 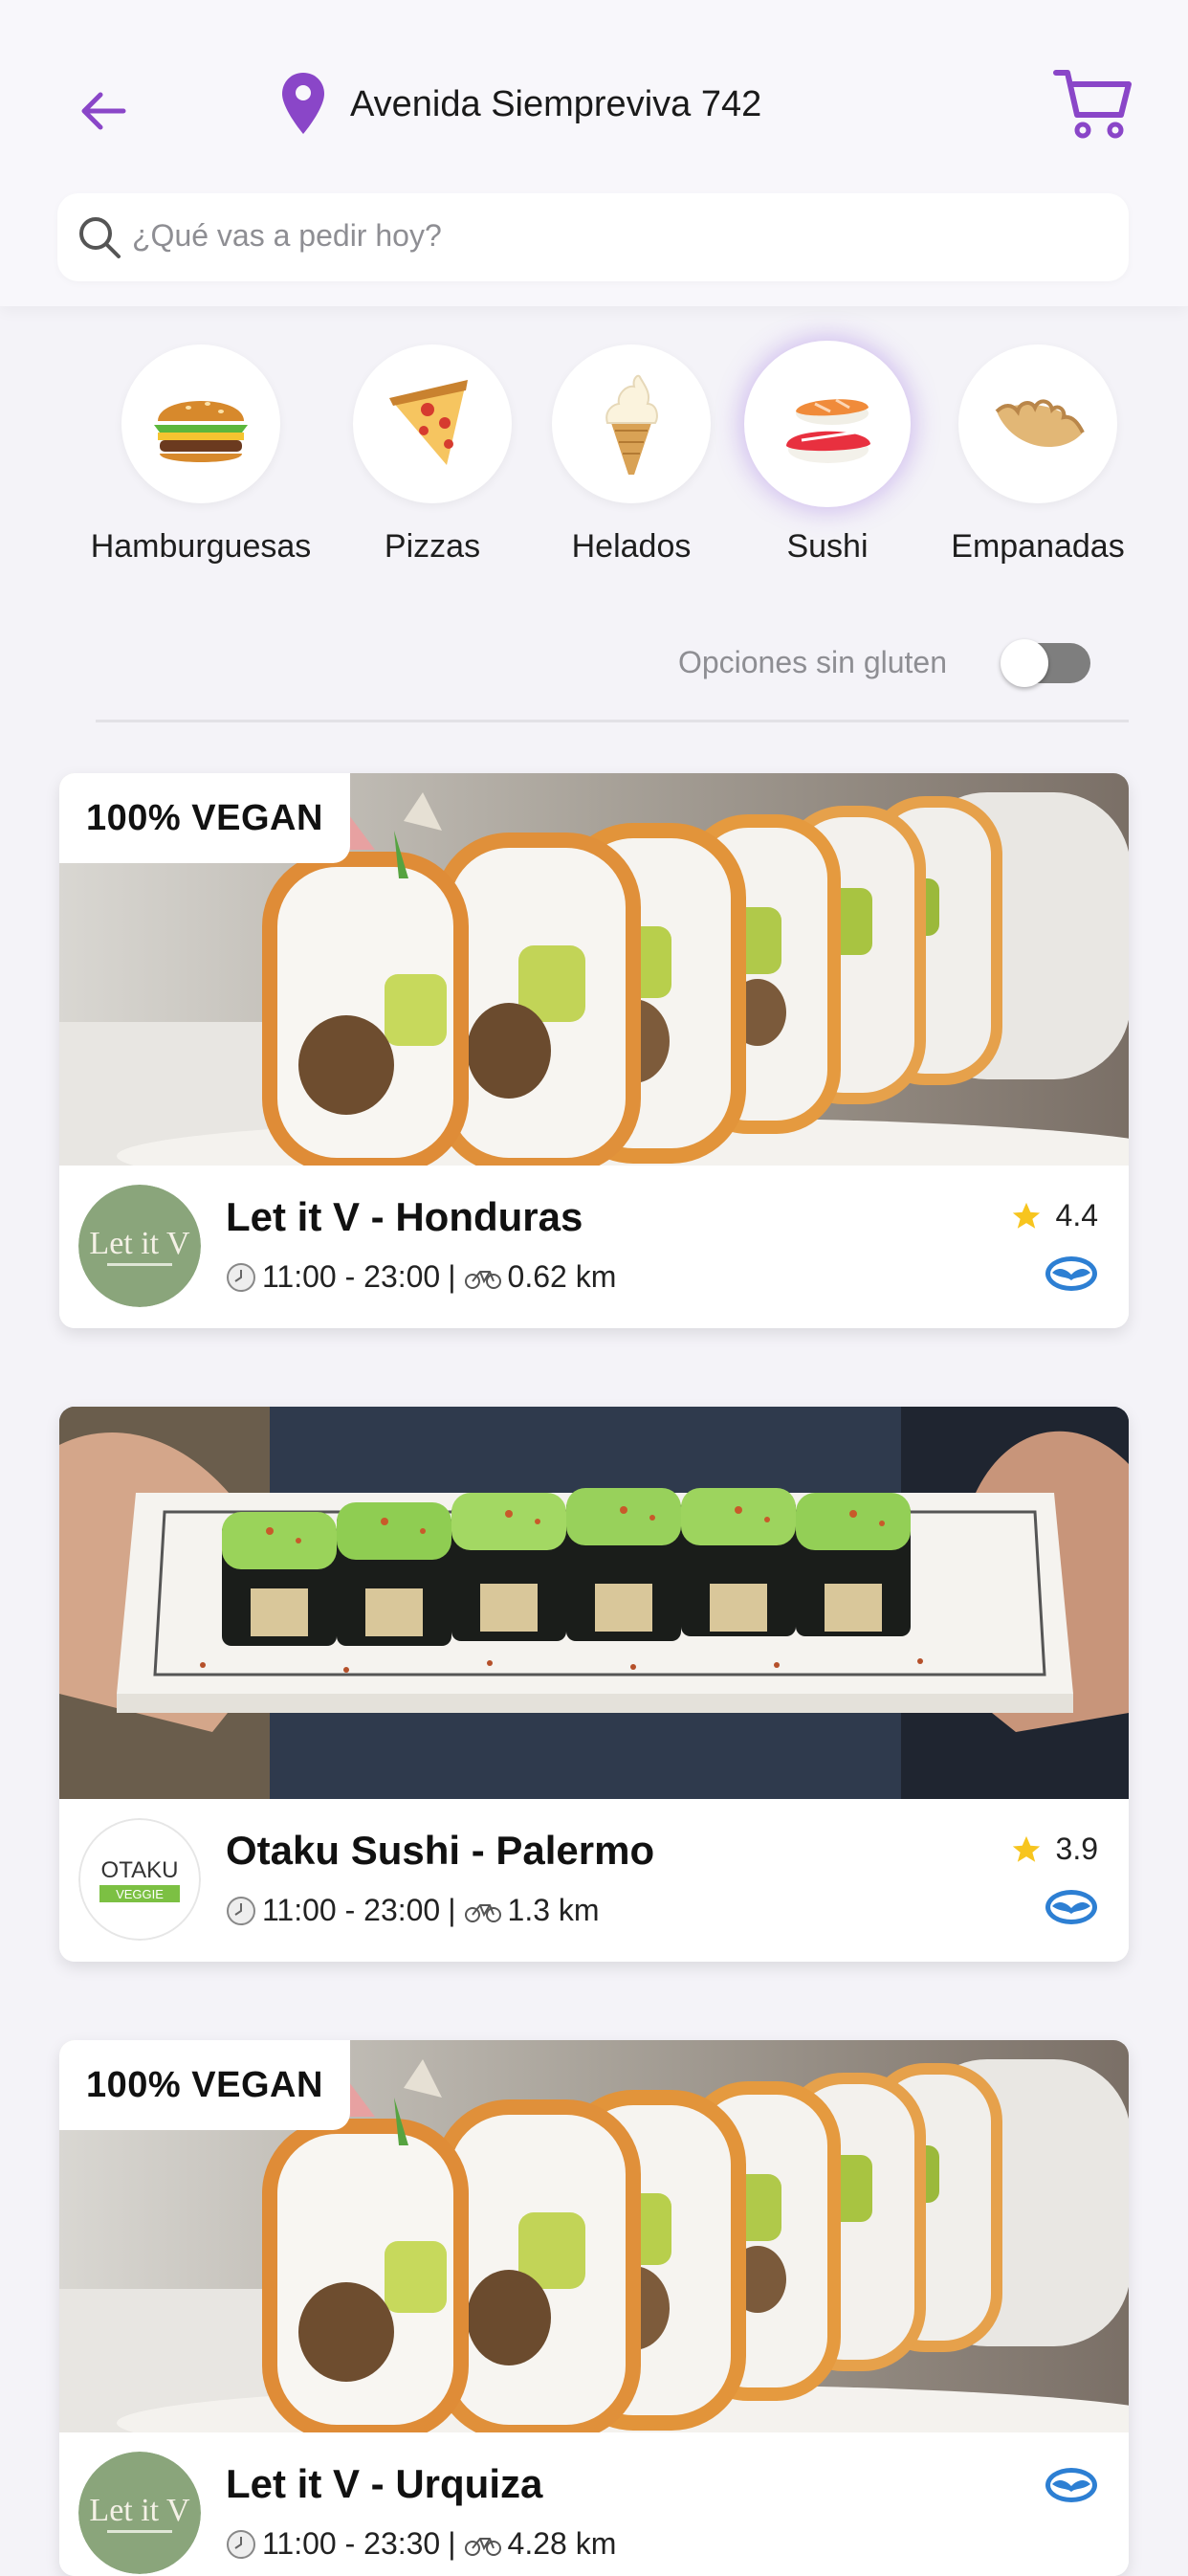 What do you see at coordinates (140, 1870) in the screenshot?
I see `logo-text: OTAKU` at bounding box center [140, 1870].